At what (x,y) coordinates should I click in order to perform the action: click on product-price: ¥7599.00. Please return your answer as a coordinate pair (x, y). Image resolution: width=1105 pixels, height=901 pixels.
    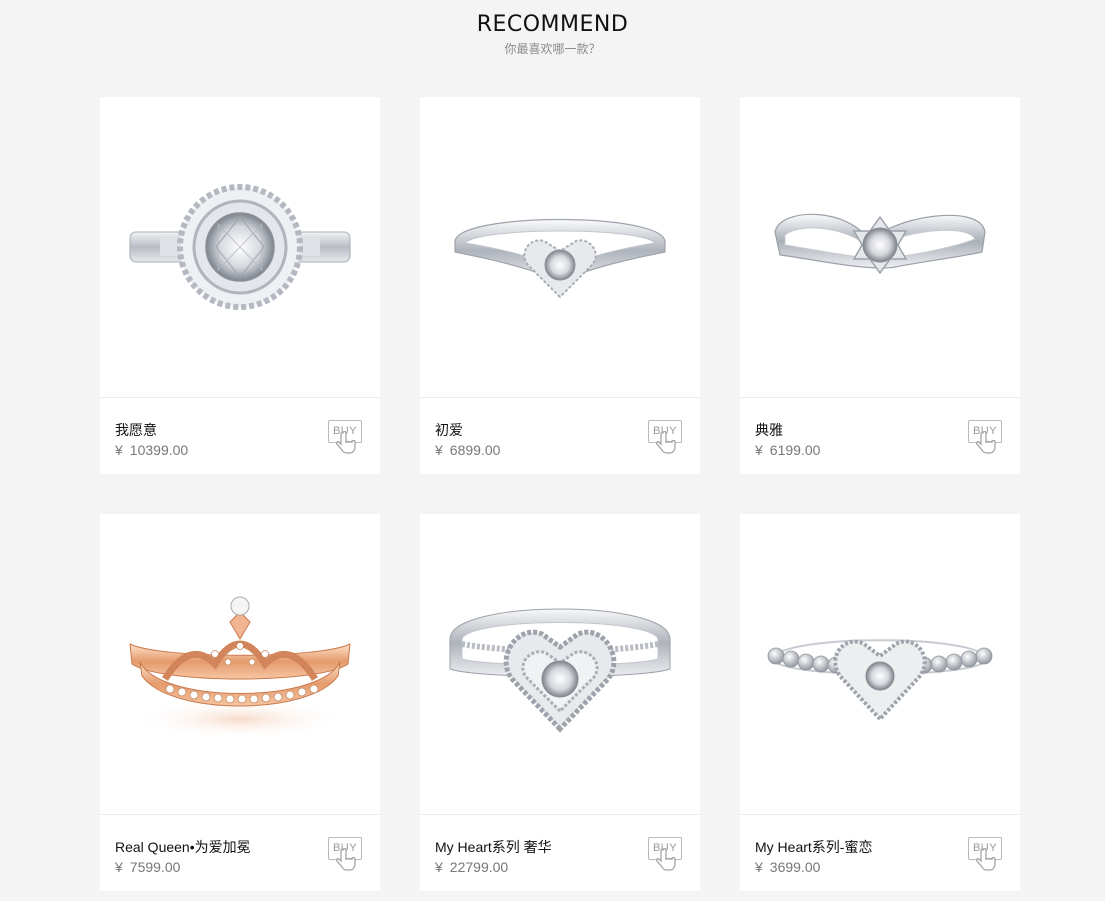
    Looking at the image, I should click on (147, 867).